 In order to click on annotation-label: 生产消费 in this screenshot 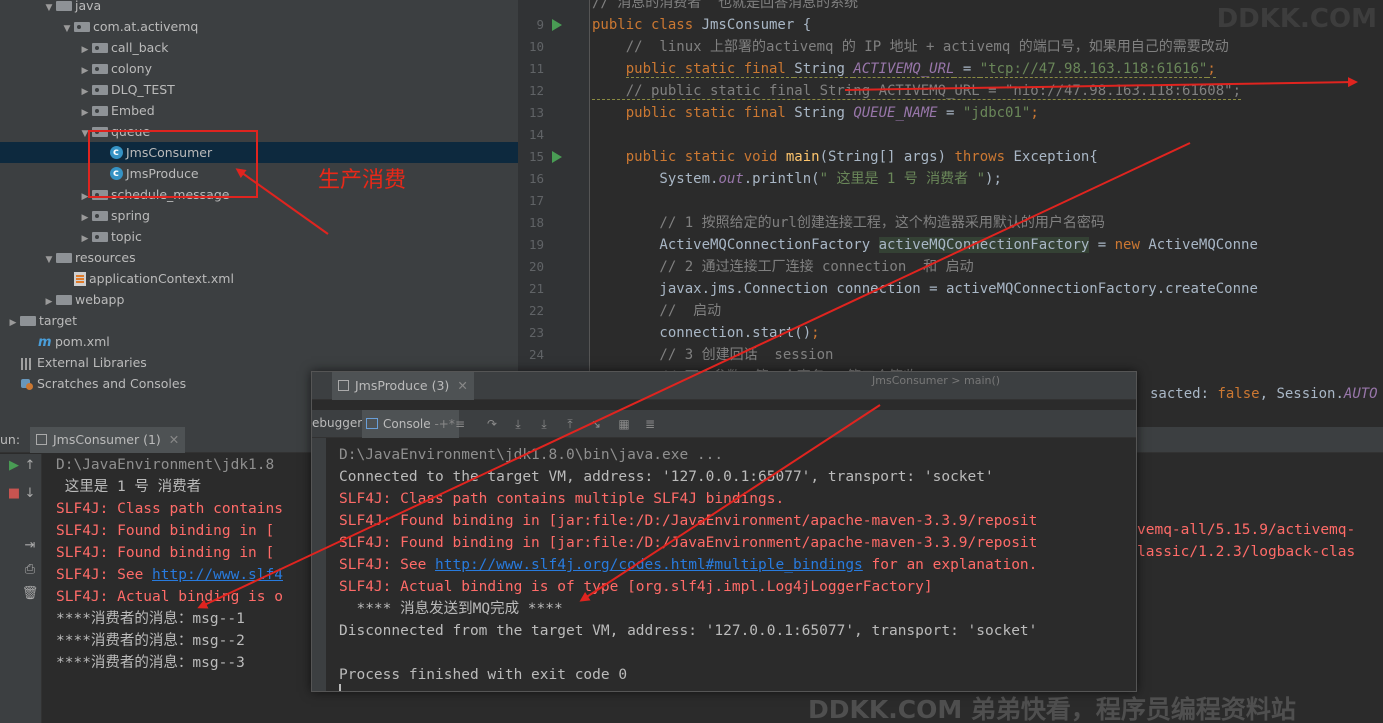, I will do `click(362, 180)`.